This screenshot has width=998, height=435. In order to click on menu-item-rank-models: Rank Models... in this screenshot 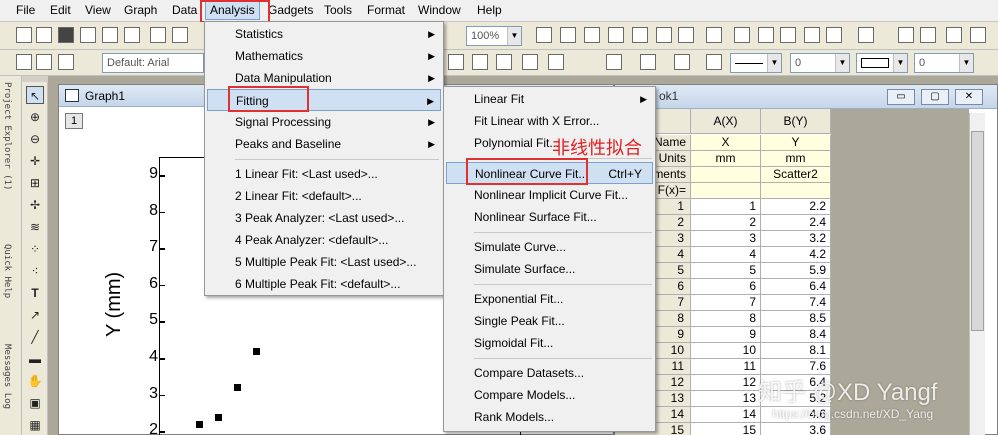, I will do `click(549, 417)`.